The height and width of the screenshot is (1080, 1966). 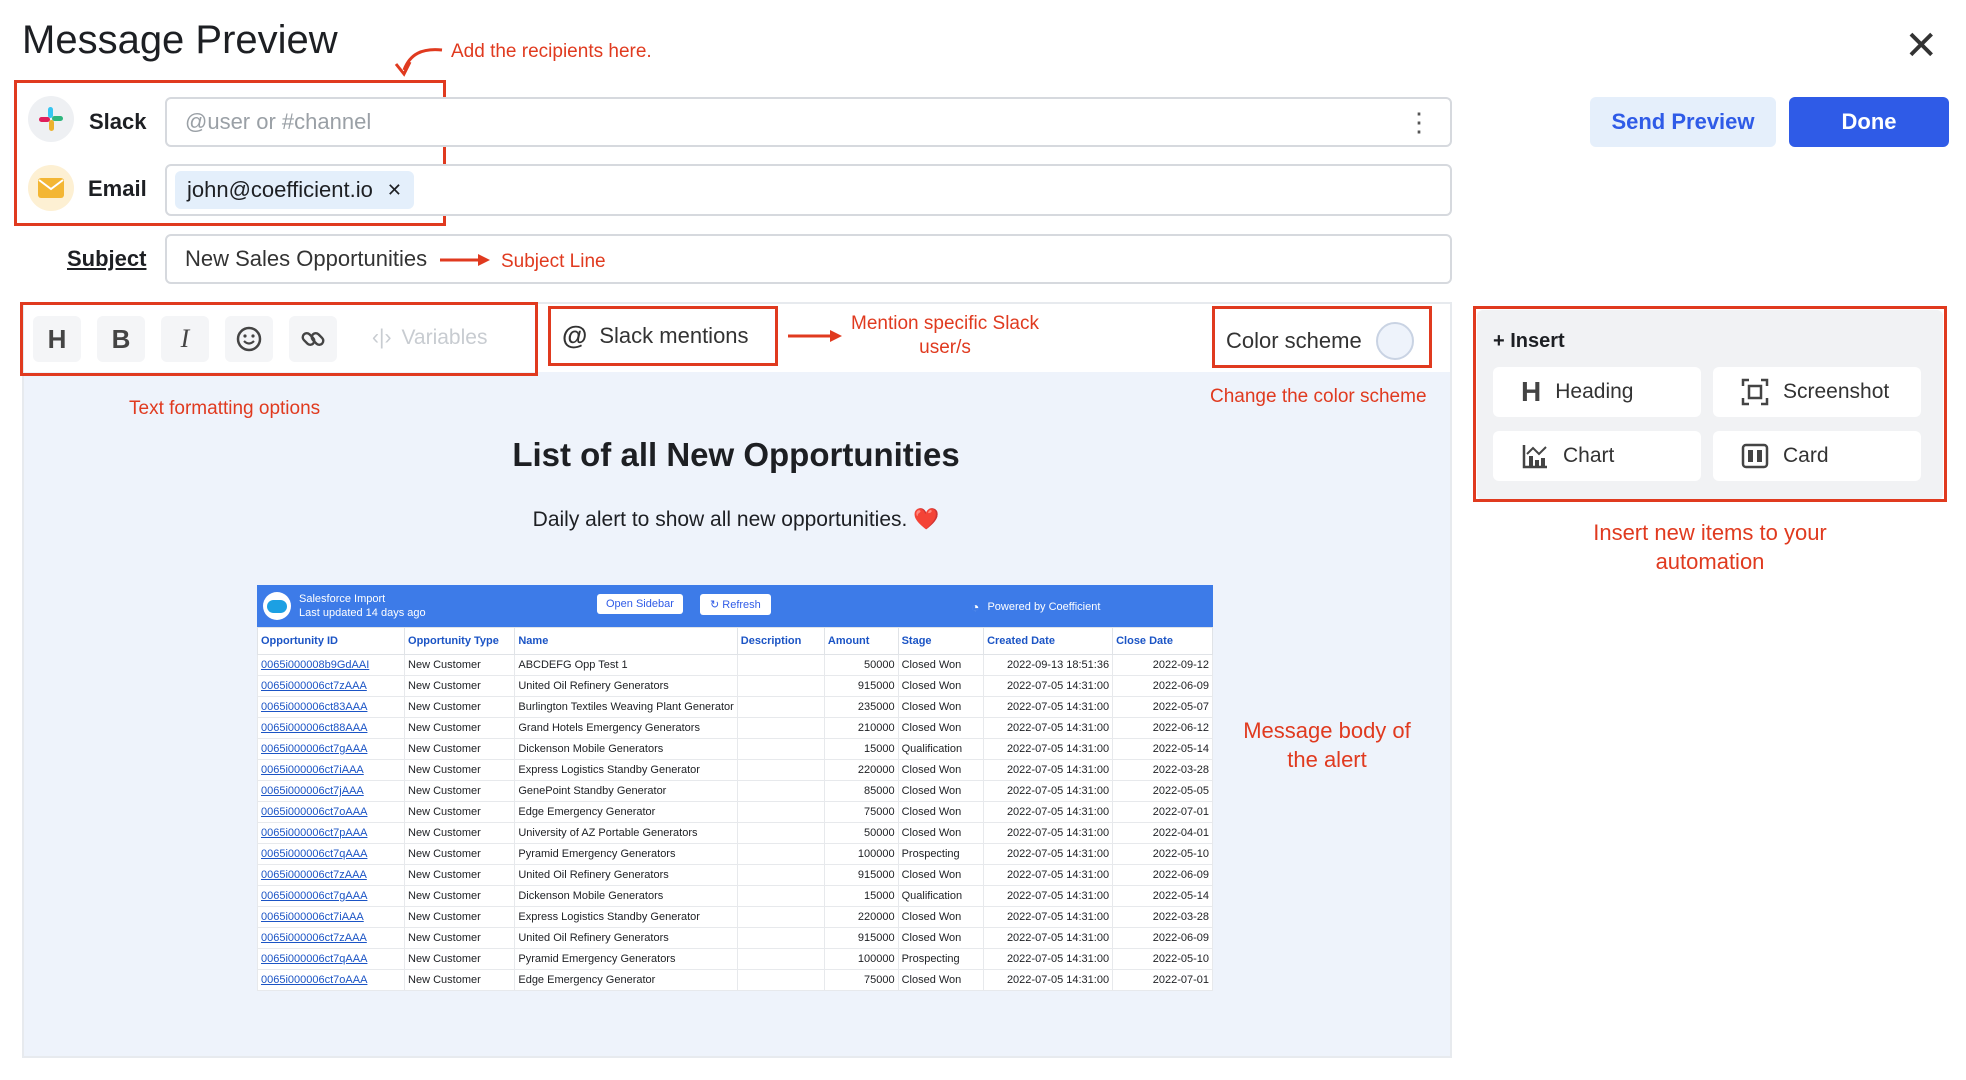 What do you see at coordinates (1162, 641) in the screenshot?
I see `sheet-column-header: Close Date` at bounding box center [1162, 641].